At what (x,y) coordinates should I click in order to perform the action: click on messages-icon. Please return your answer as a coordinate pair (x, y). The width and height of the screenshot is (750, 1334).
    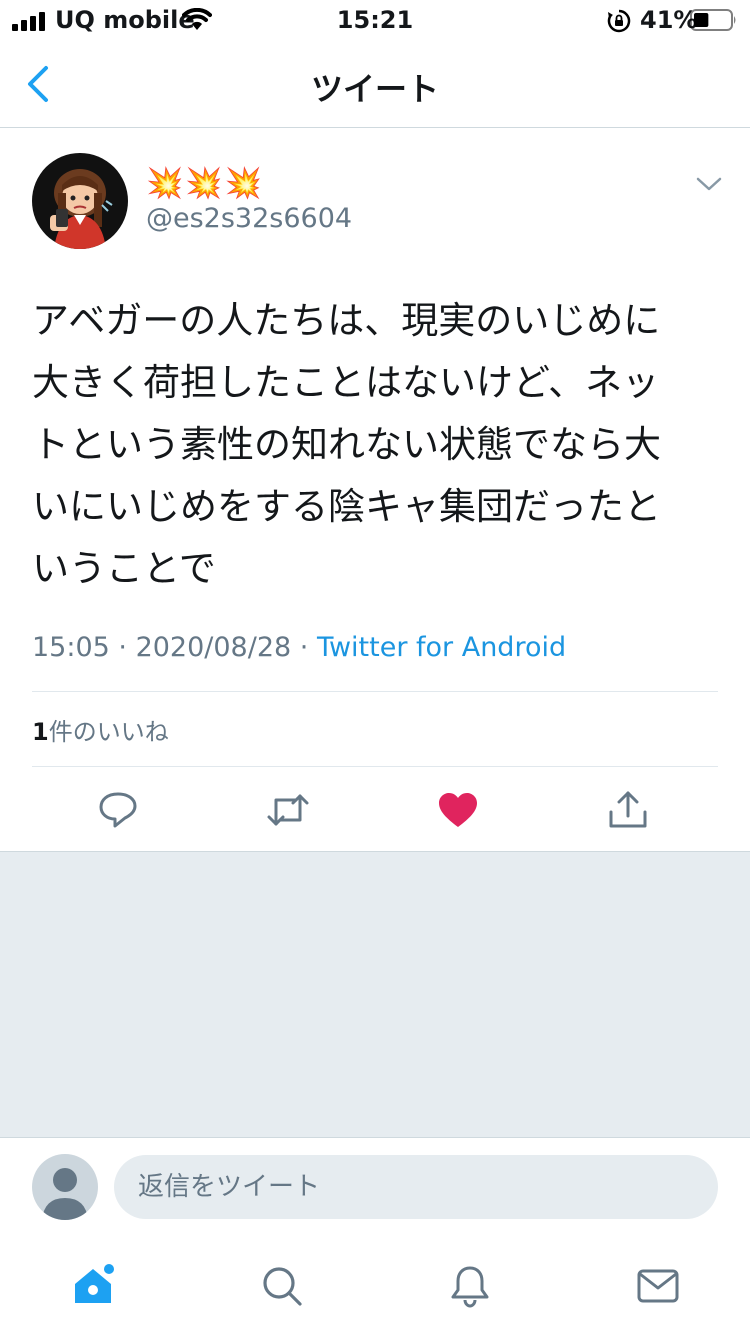
    Looking at the image, I should click on (658, 1286).